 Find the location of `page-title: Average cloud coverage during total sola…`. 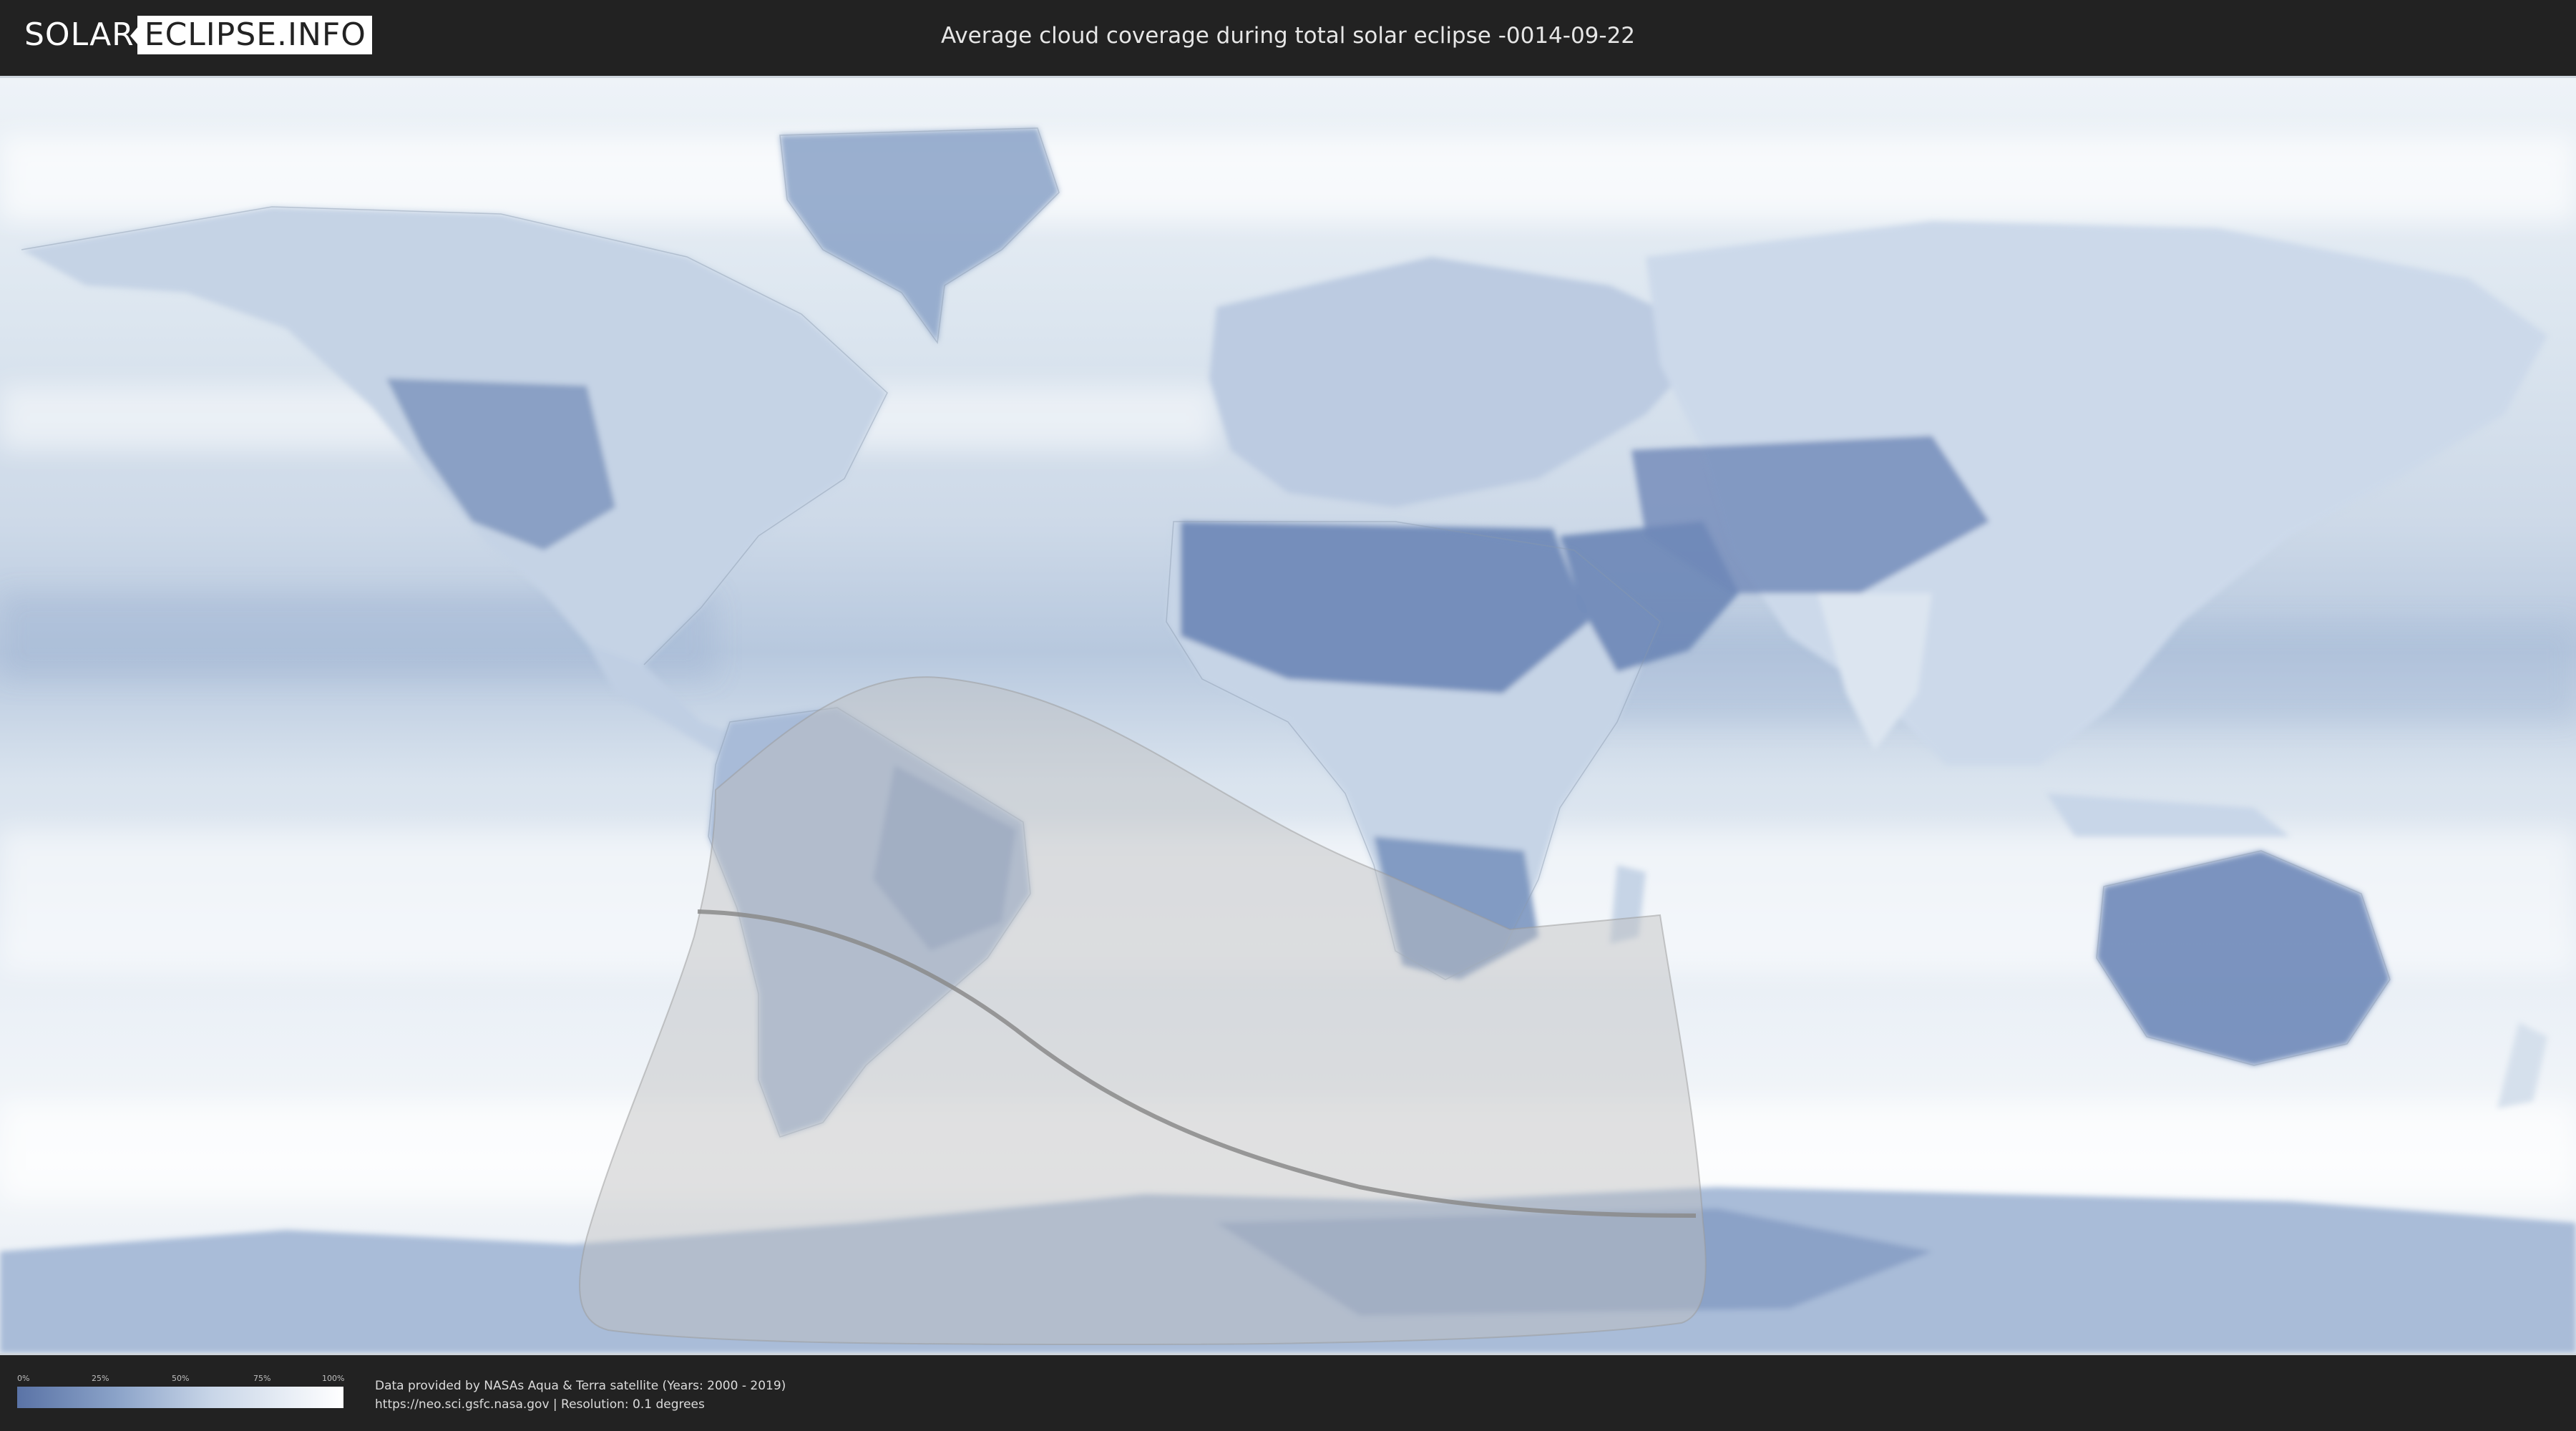

page-title: Average cloud coverage during total sola… is located at coordinates (1288, 36).